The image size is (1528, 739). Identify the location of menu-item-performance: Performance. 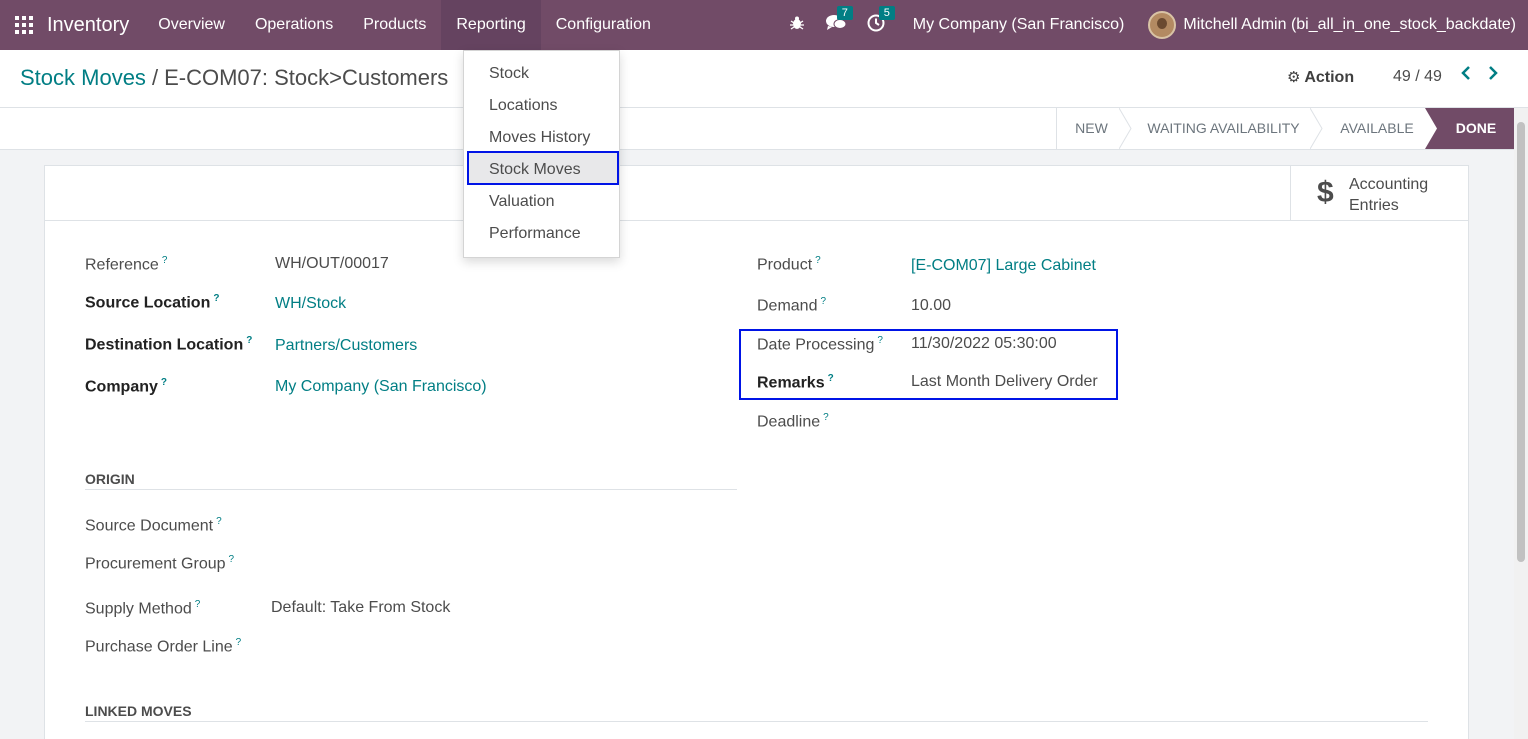
(535, 234).